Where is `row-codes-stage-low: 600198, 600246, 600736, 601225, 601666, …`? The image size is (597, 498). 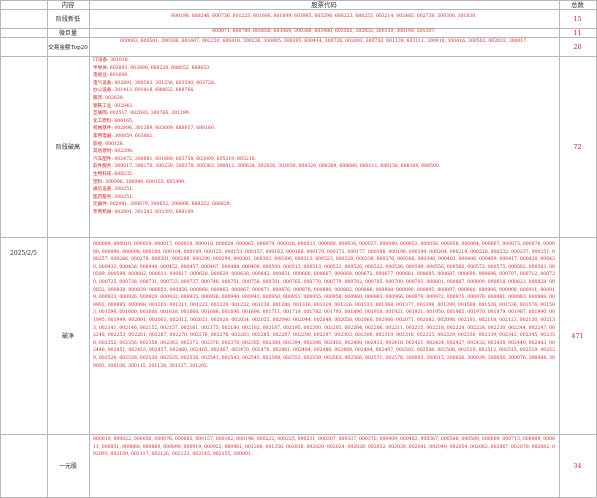 row-codes-stage-low: 600198, 600246, 600736, 601225, 601666, … is located at coordinates (324, 16).